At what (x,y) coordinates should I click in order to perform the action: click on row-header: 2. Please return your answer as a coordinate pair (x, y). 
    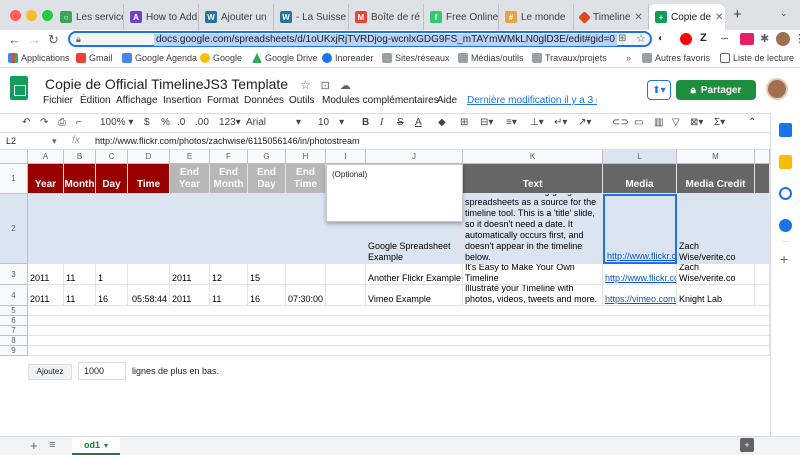
    Looking at the image, I should click on (14, 229).